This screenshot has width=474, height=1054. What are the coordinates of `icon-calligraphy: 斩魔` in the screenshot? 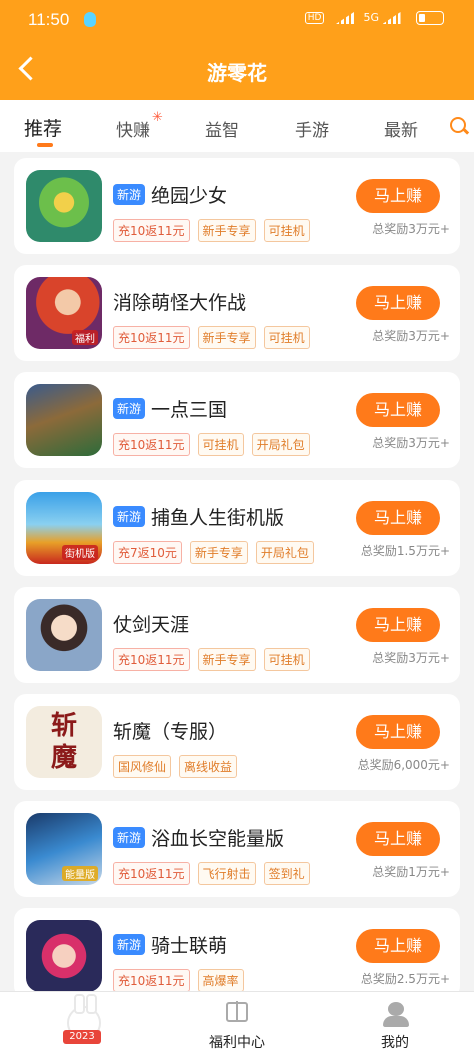 It's located at (63, 742).